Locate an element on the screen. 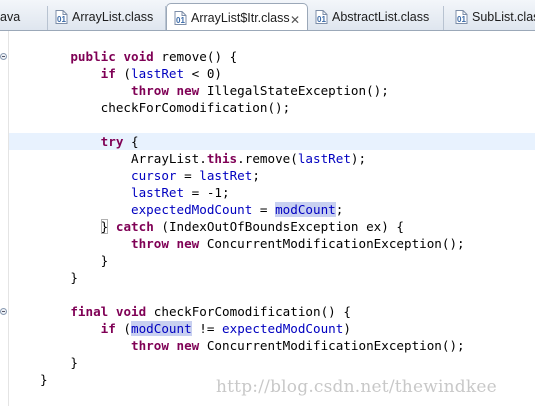 This screenshot has width=535, height=406. tab-sublist-class: 01 SubList.class is located at coordinates (491, 18).